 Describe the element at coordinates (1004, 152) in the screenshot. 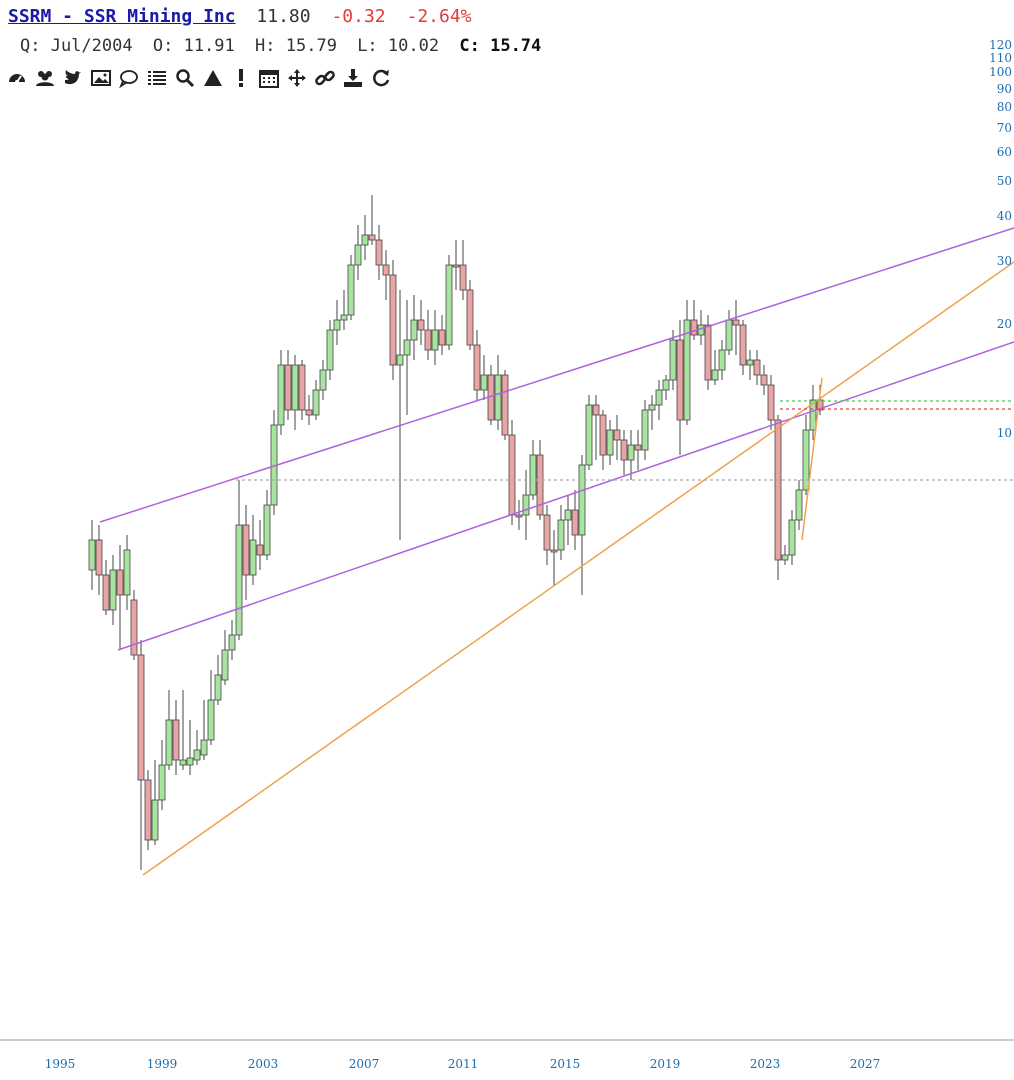

I see `y-tick-label: 60` at that location.